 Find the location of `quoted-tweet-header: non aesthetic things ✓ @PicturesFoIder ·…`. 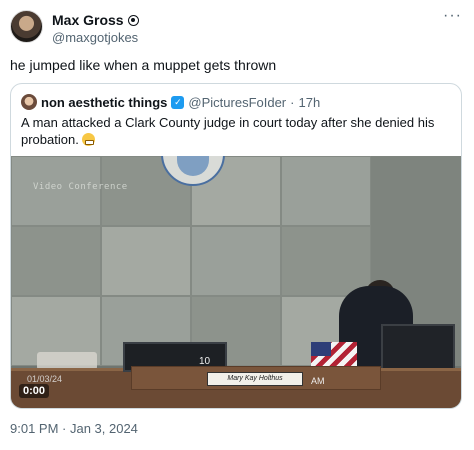

quoted-tweet-header: non aesthetic things ✓ @PicturesFoIder ·… is located at coordinates (170, 102).